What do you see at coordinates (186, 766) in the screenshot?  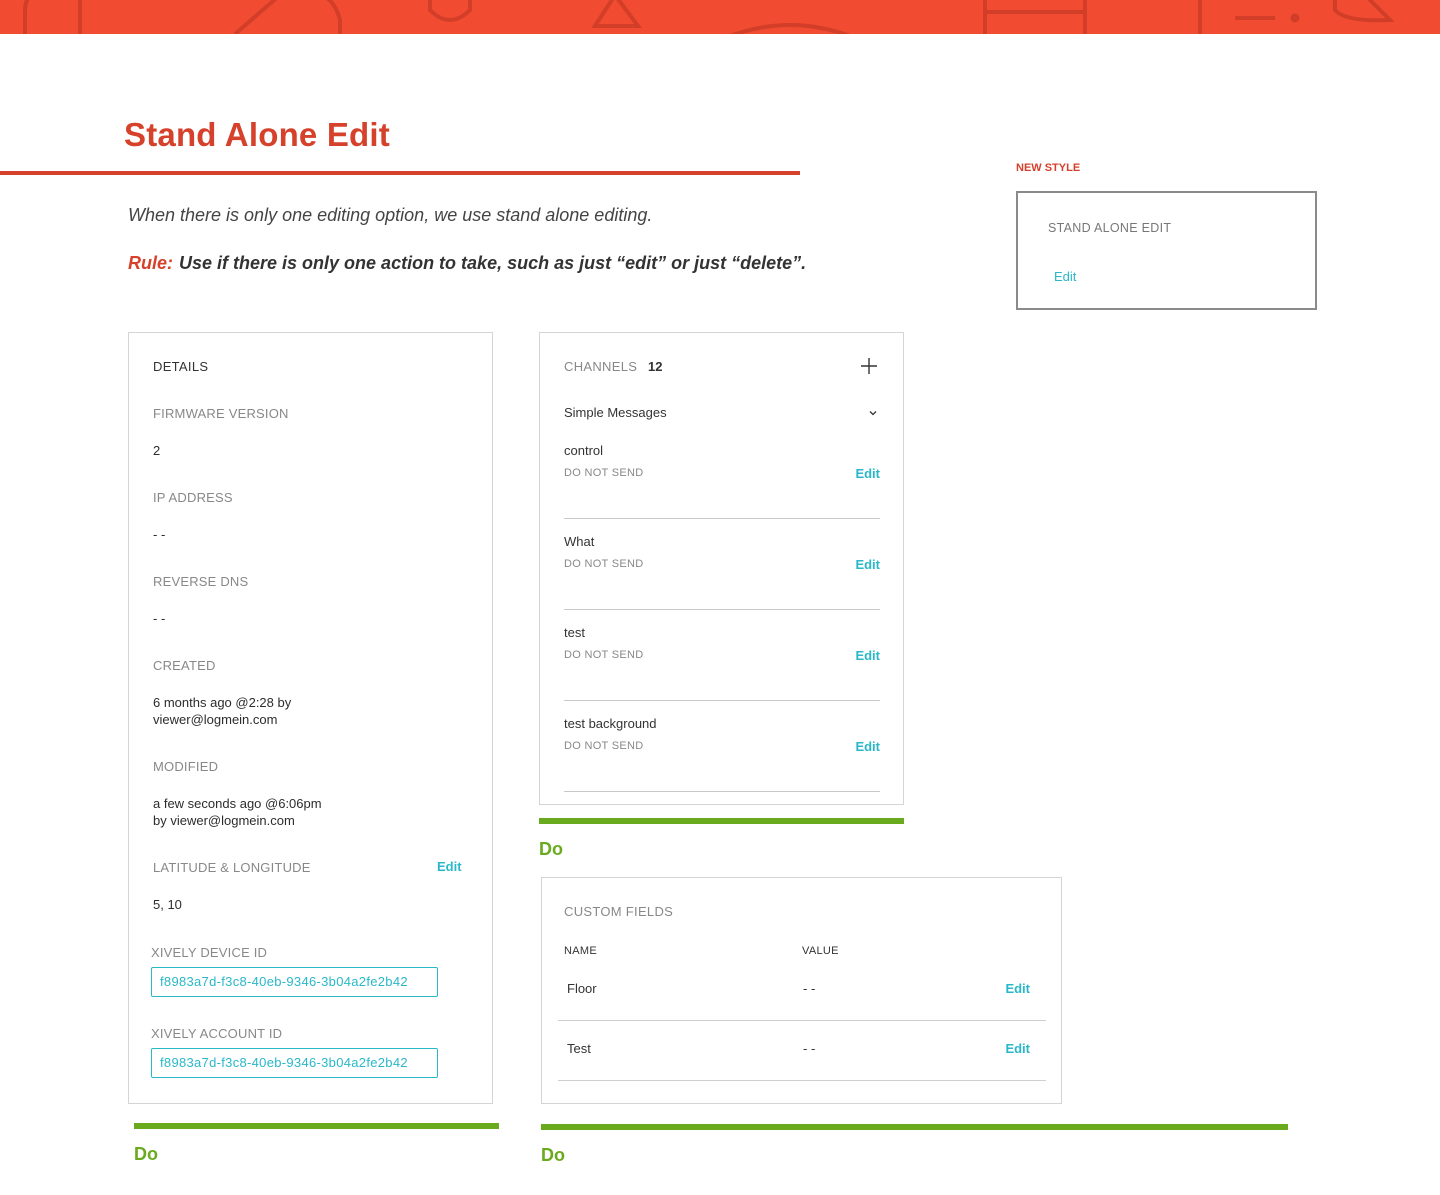 I see `modified-label: MODIFIED` at bounding box center [186, 766].